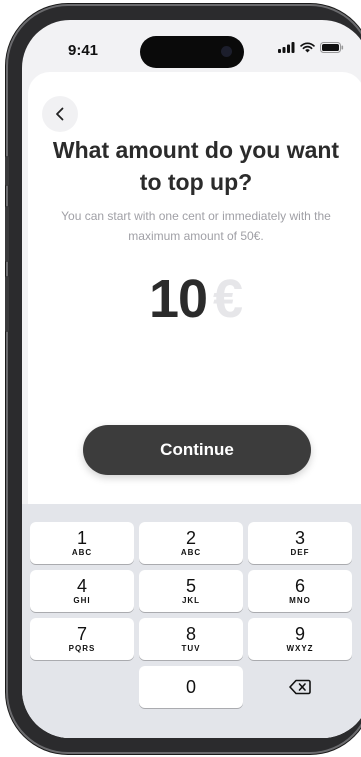 The width and height of the screenshot is (361, 757). Describe the element at coordinates (7, 234) in the screenshot. I see `volume-up-button` at that location.